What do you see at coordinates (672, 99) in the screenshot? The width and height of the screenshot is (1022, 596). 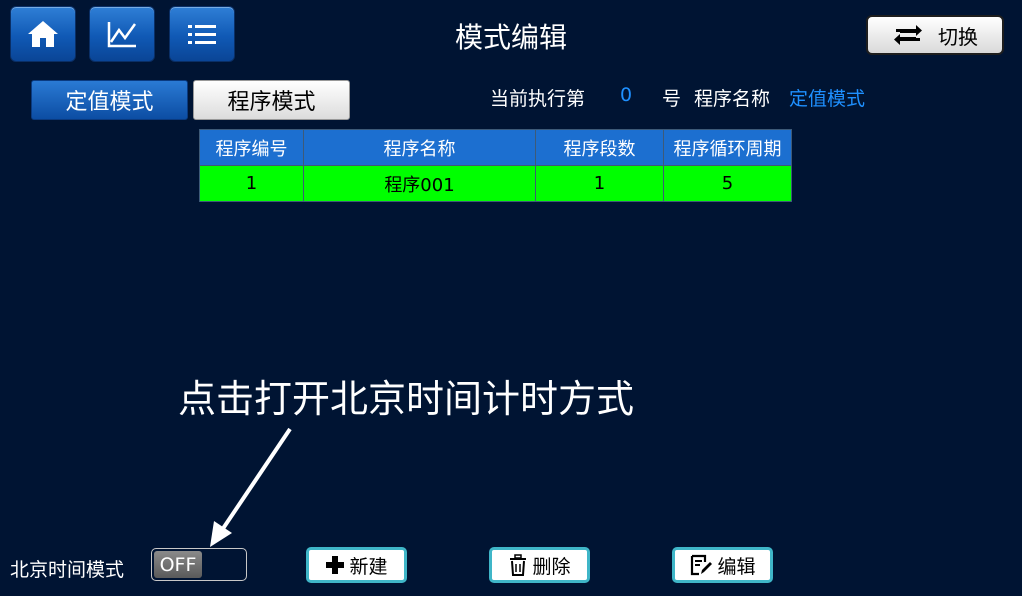 I see `exec-suffix: 号` at bounding box center [672, 99].